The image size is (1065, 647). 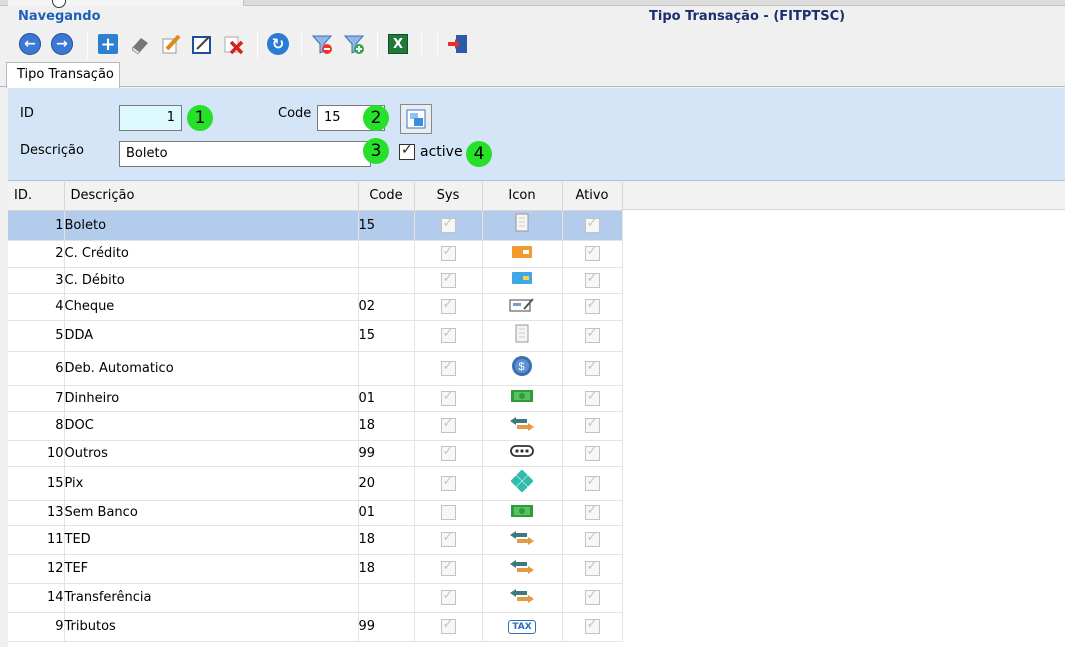 What do you see at coordinates (386, 196) in the screenshot?
I see `column-header-code: Code` at bounding box center [386, 196].